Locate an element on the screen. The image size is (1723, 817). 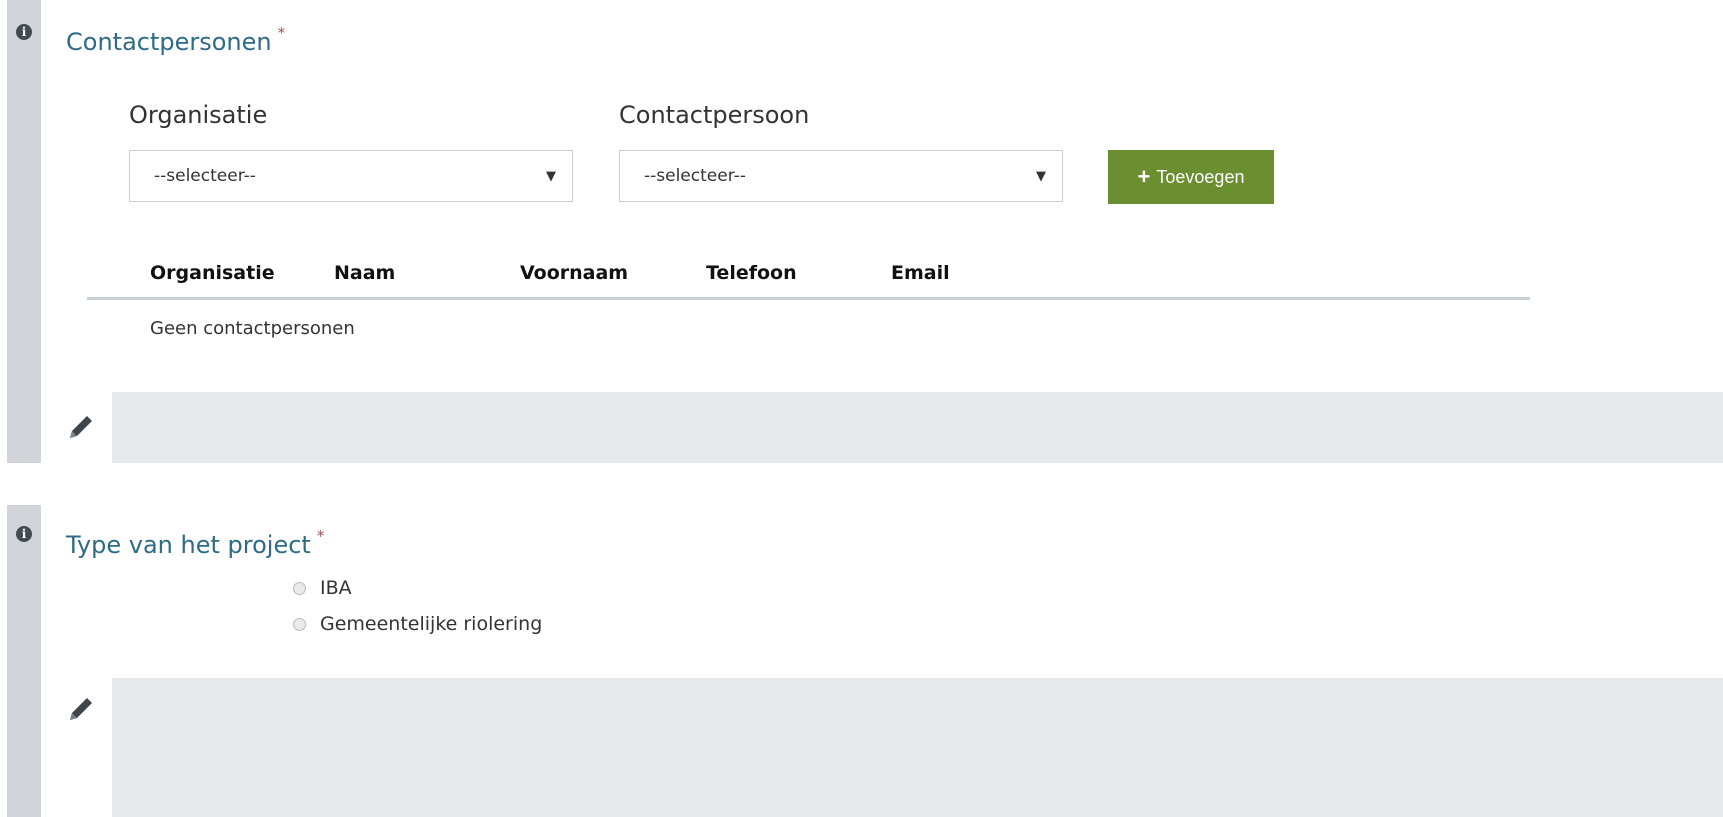
project-type-option-gemeentelijke-riolering: Gemeentelijke riolering is located at coordinates (417, 624).